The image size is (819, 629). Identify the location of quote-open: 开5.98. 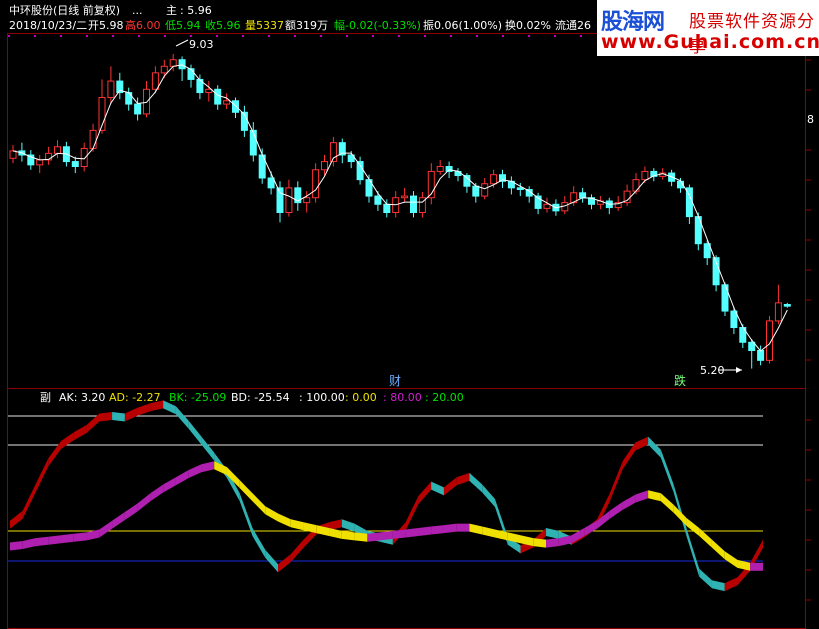
(106, 25).